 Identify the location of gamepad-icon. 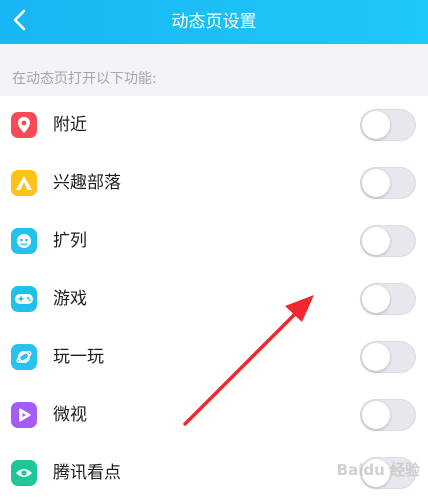
(24, 299).